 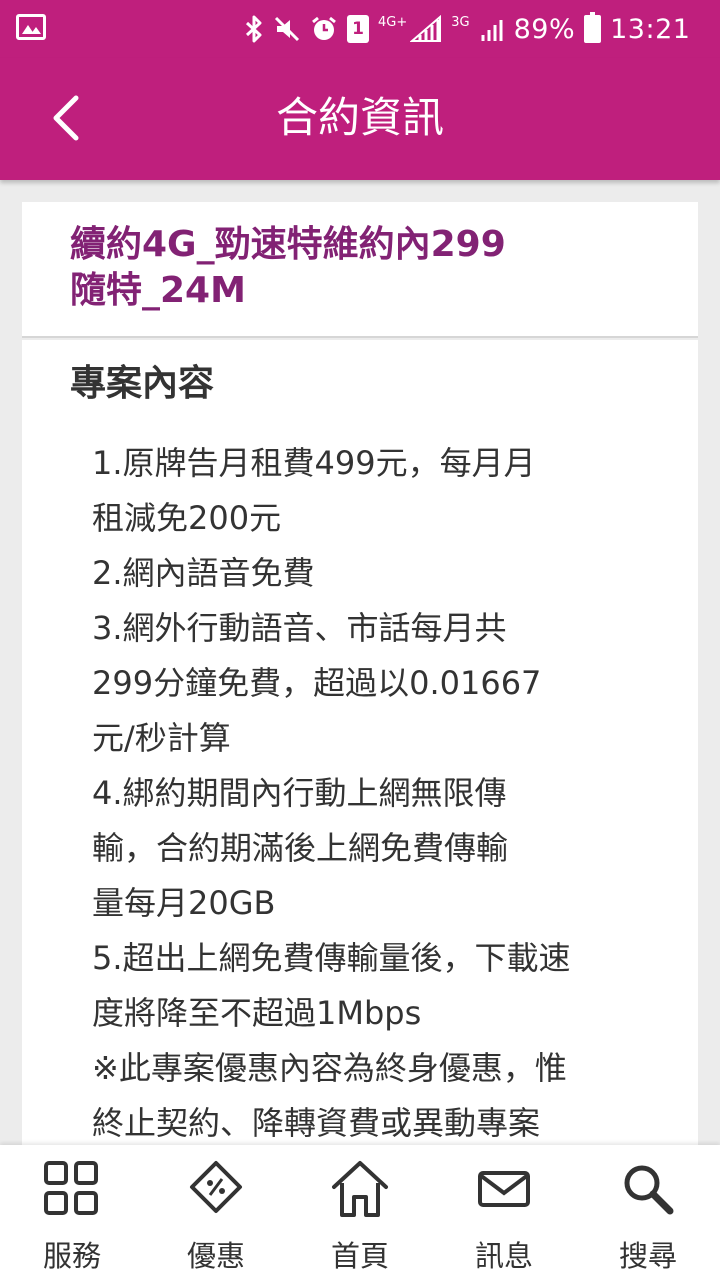 I want to click on content-line: 度將降至不超過1Mbps, so click(x=257, y=1013).